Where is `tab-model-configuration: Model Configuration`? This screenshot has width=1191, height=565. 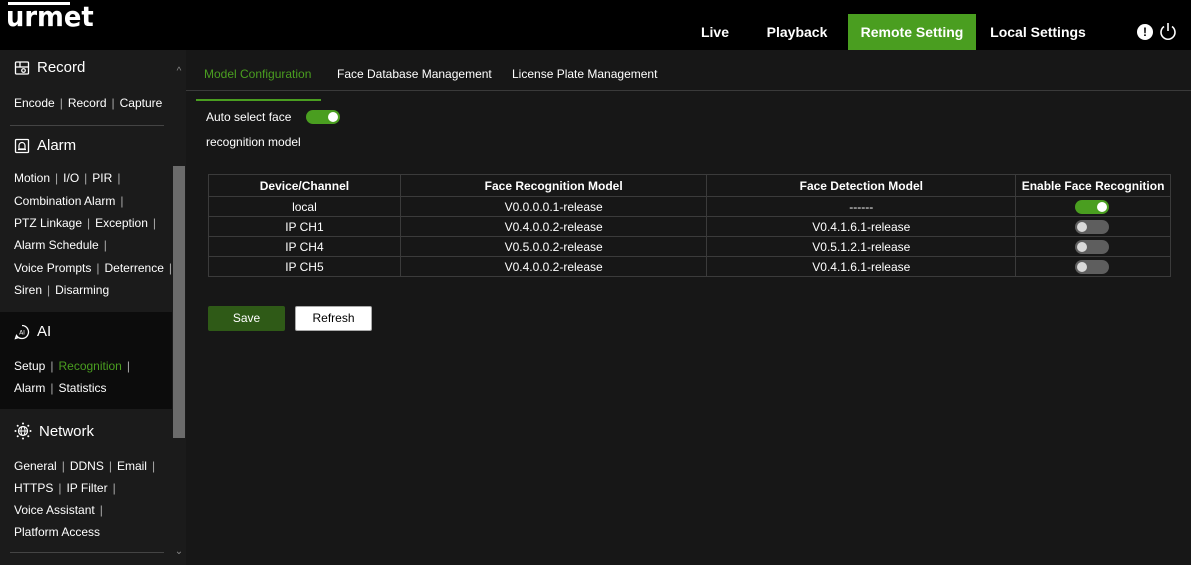
tab-model-configuration: Model Configuration is located at coordinates (257, 74).